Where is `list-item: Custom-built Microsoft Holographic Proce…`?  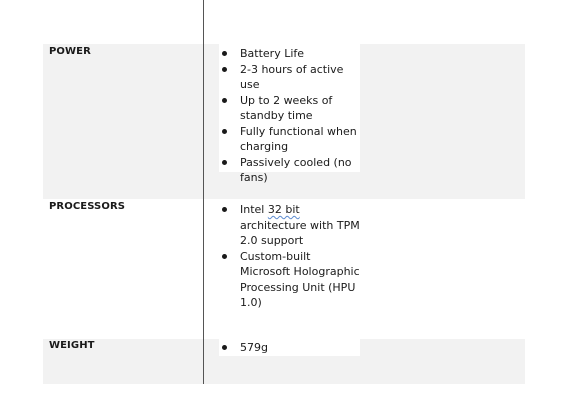
list-item: Custom-built Microsoft Holographic Proce… is located at coordinates (289, 280).